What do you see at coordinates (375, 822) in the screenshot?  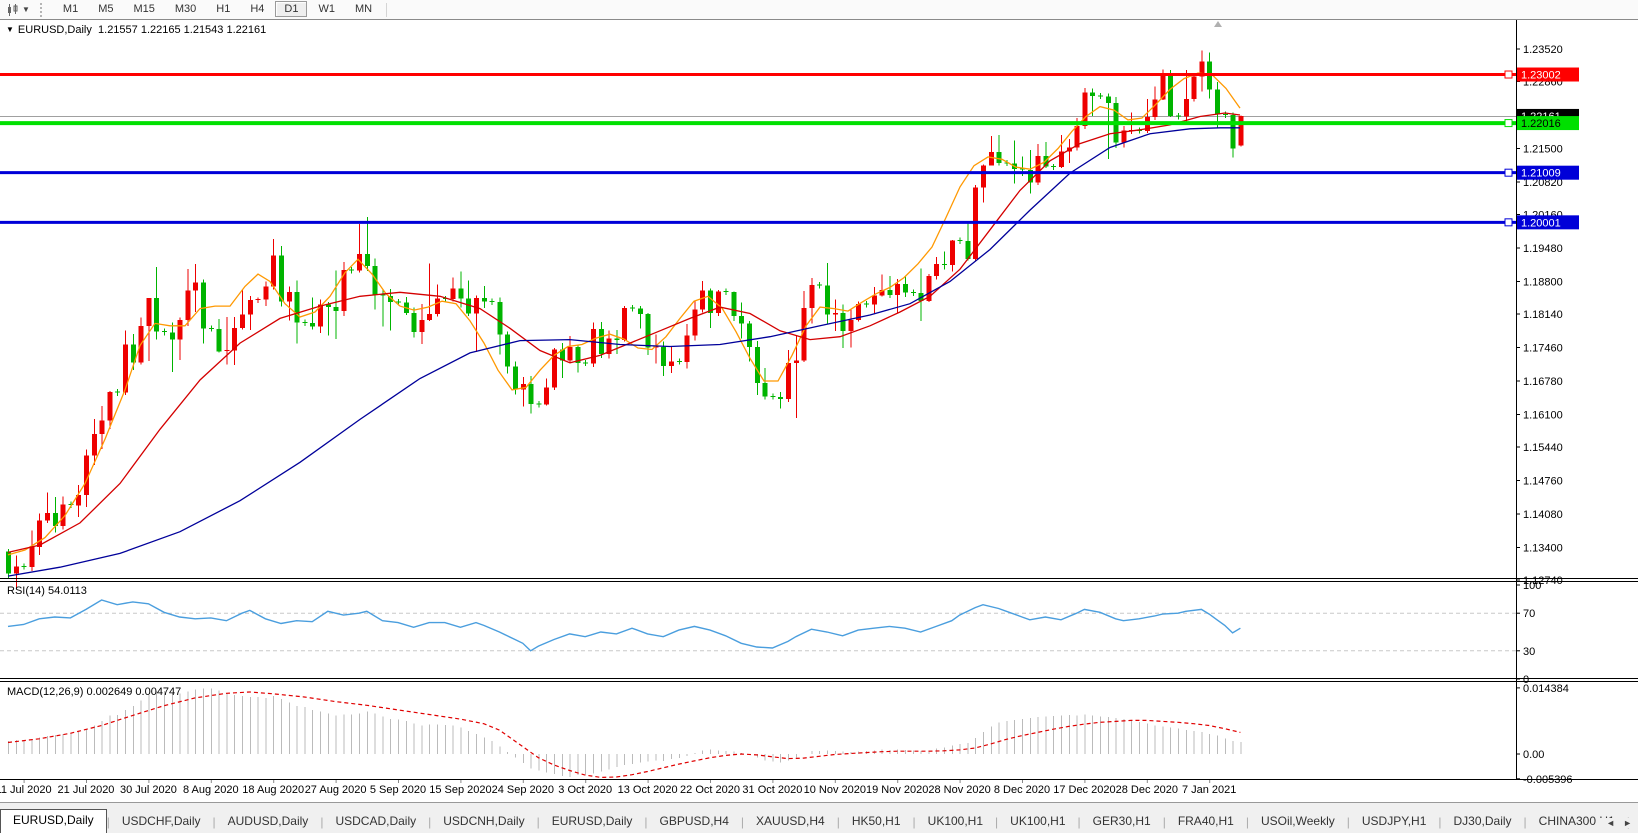 I see `symbol-tab-usdcad-daily: USDCAD,Daily` at bounding box center [375, 822].